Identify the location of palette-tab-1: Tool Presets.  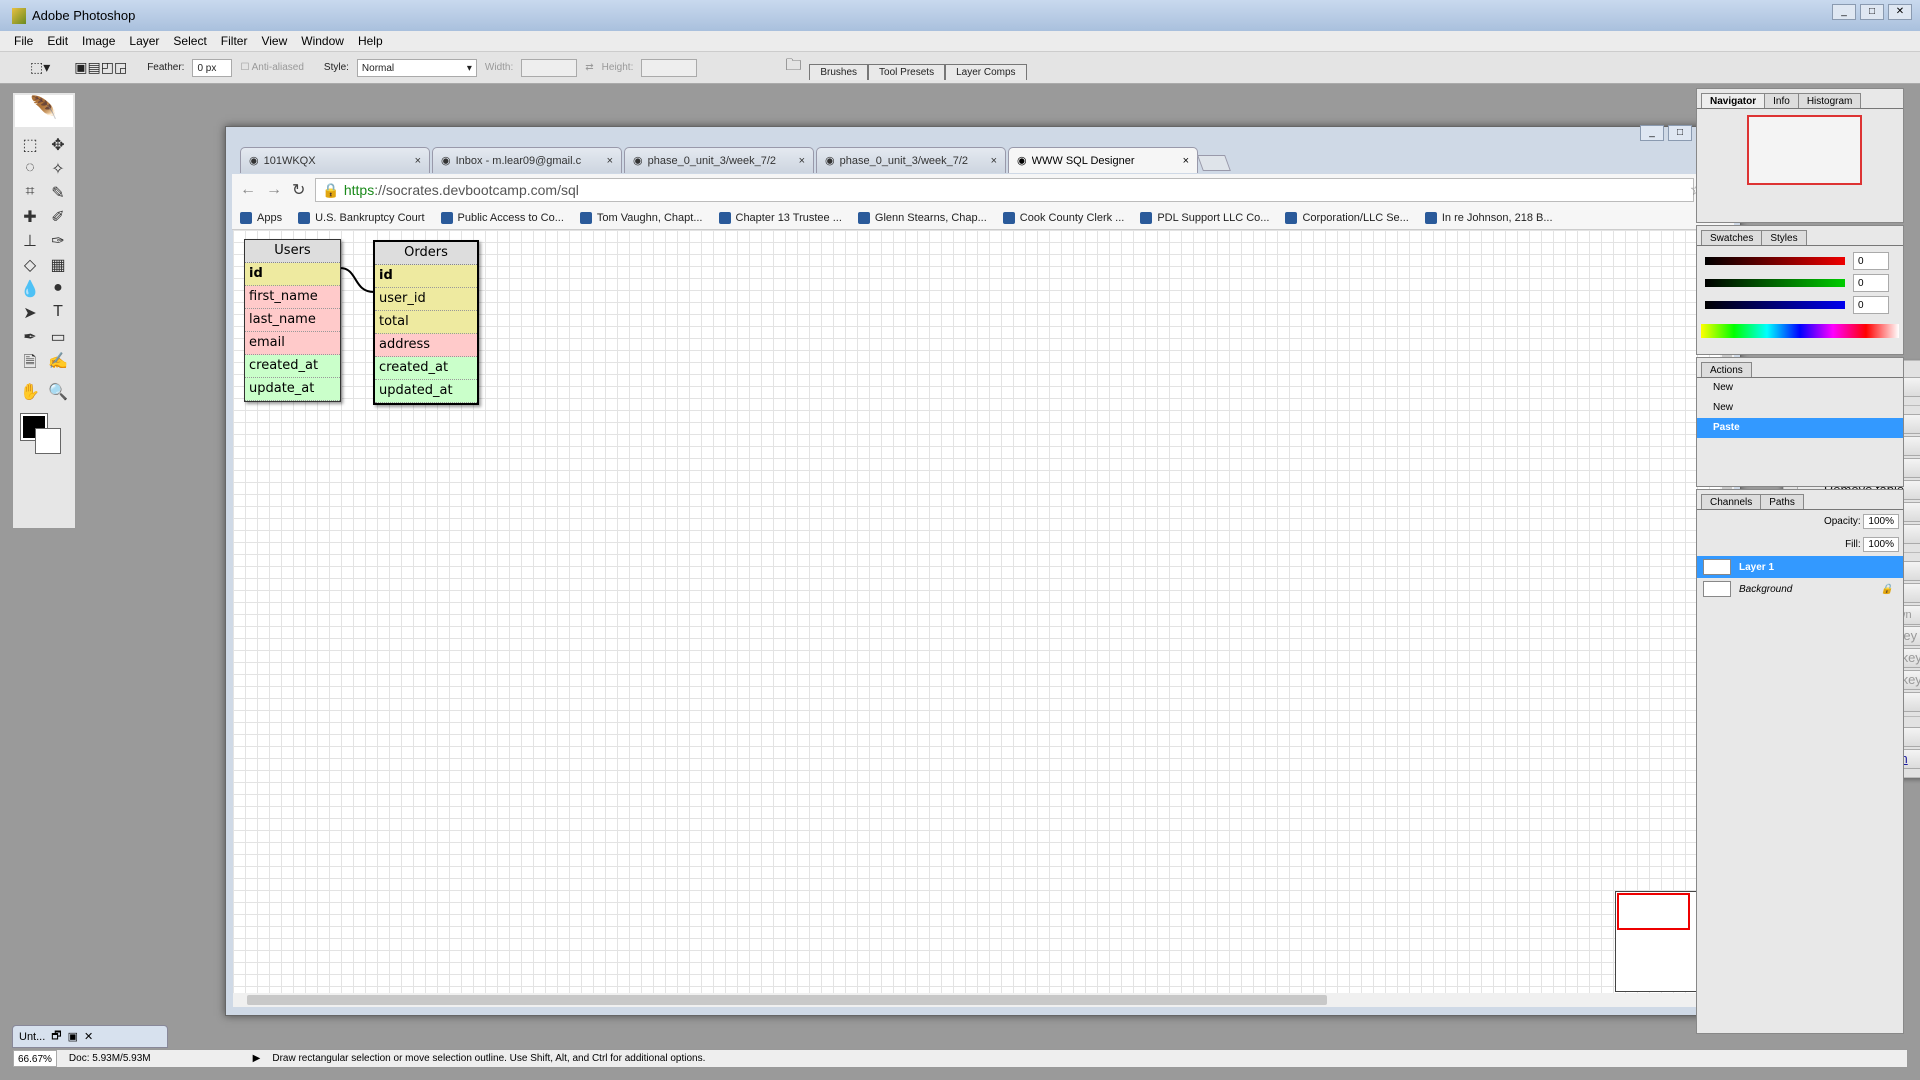
(907, 71).